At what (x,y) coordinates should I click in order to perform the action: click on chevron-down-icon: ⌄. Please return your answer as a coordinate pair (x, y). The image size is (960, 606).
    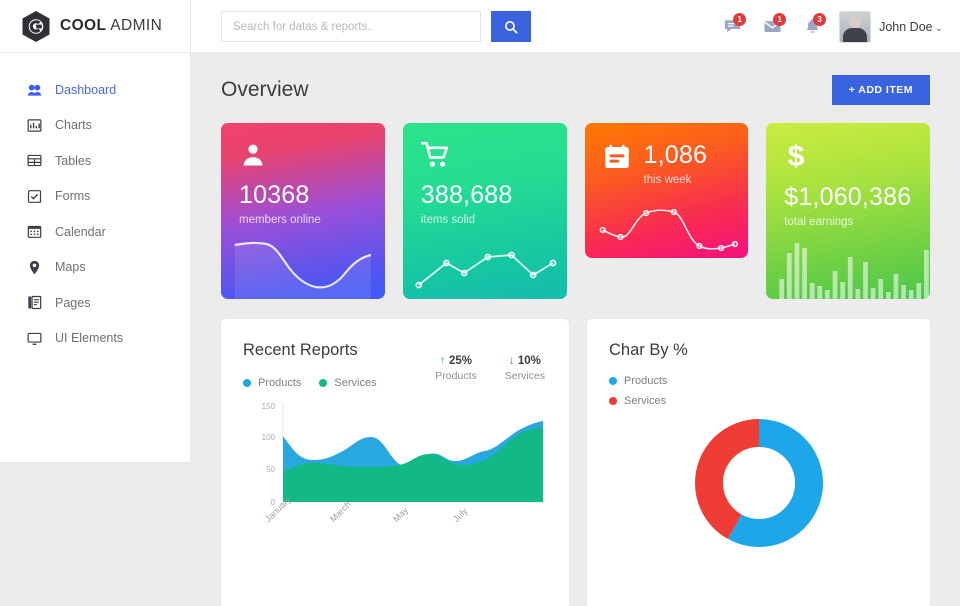
    Looking at the image, I should click on (938, 28).